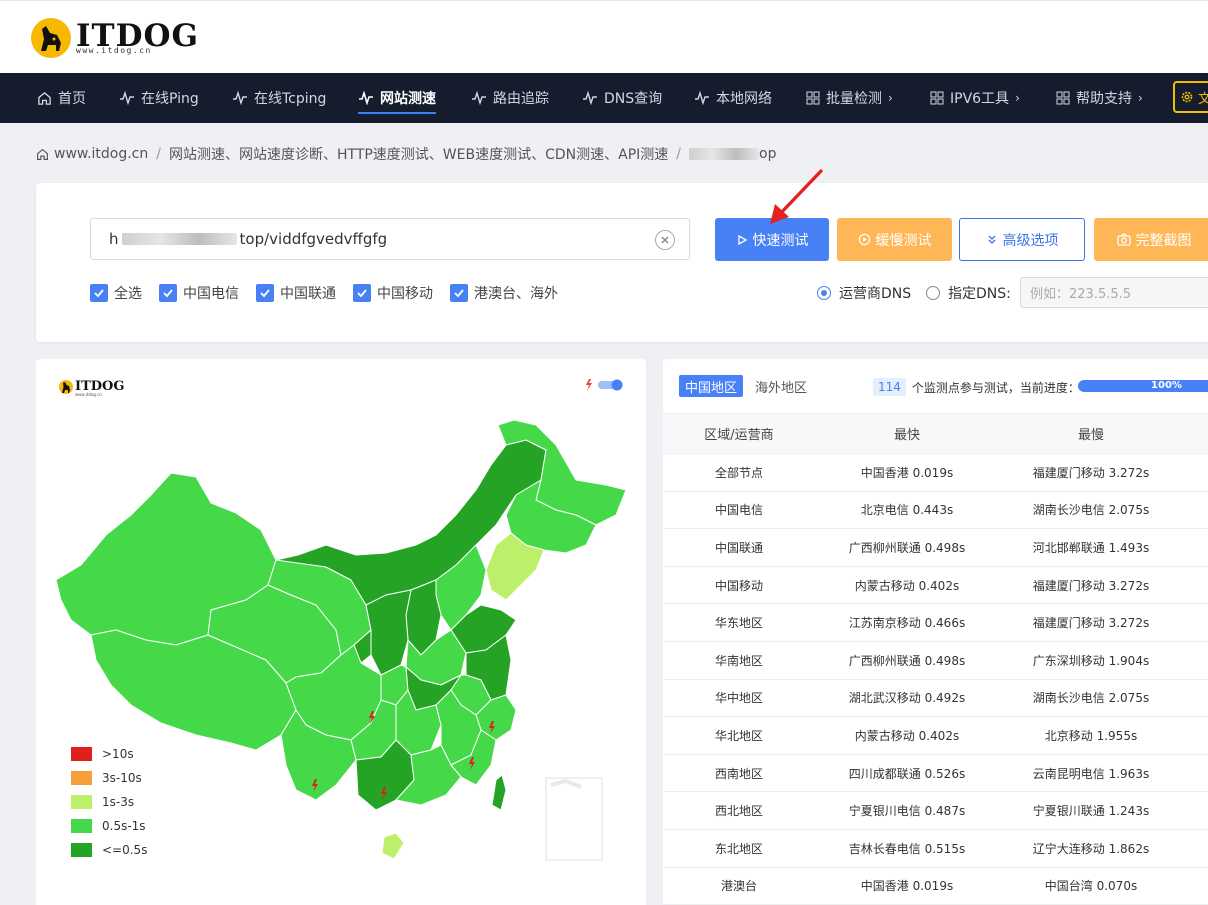  Describe the element at coordinates (738, 848) in the screenshot. I see `region-cell: 东北地区` at that location.